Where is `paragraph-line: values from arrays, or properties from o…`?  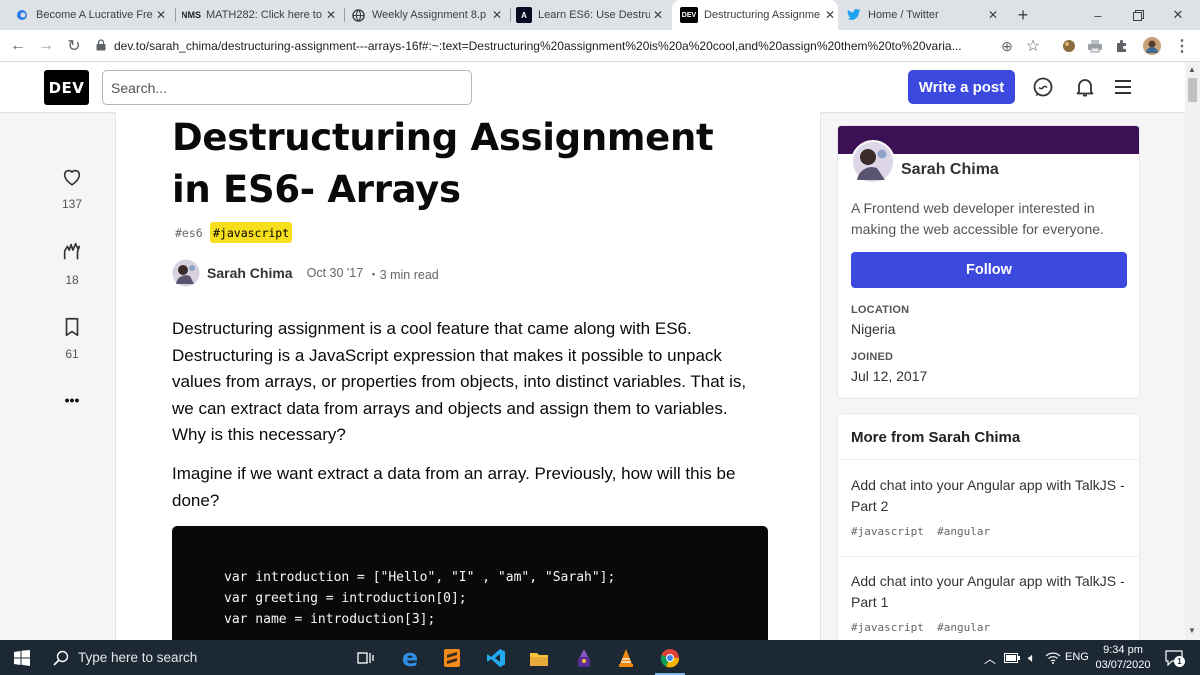
paragraph-line: values from arrays, or properties from o… is located at coordinates (459, 381).